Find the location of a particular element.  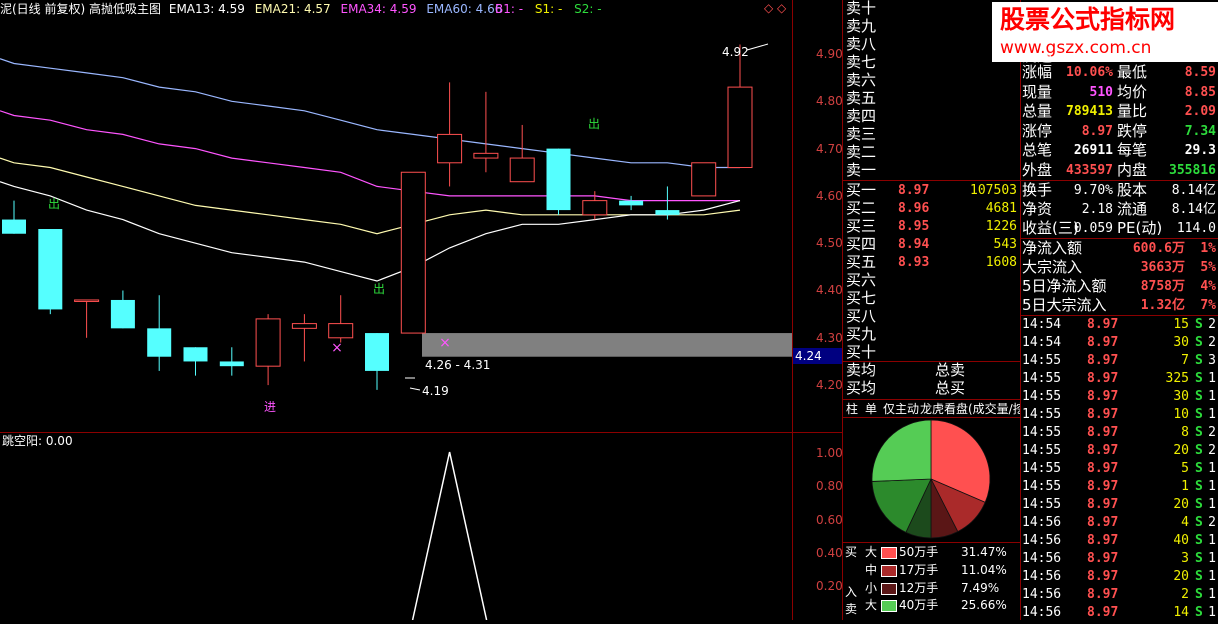

support-band is located at coordinates (607, 345).